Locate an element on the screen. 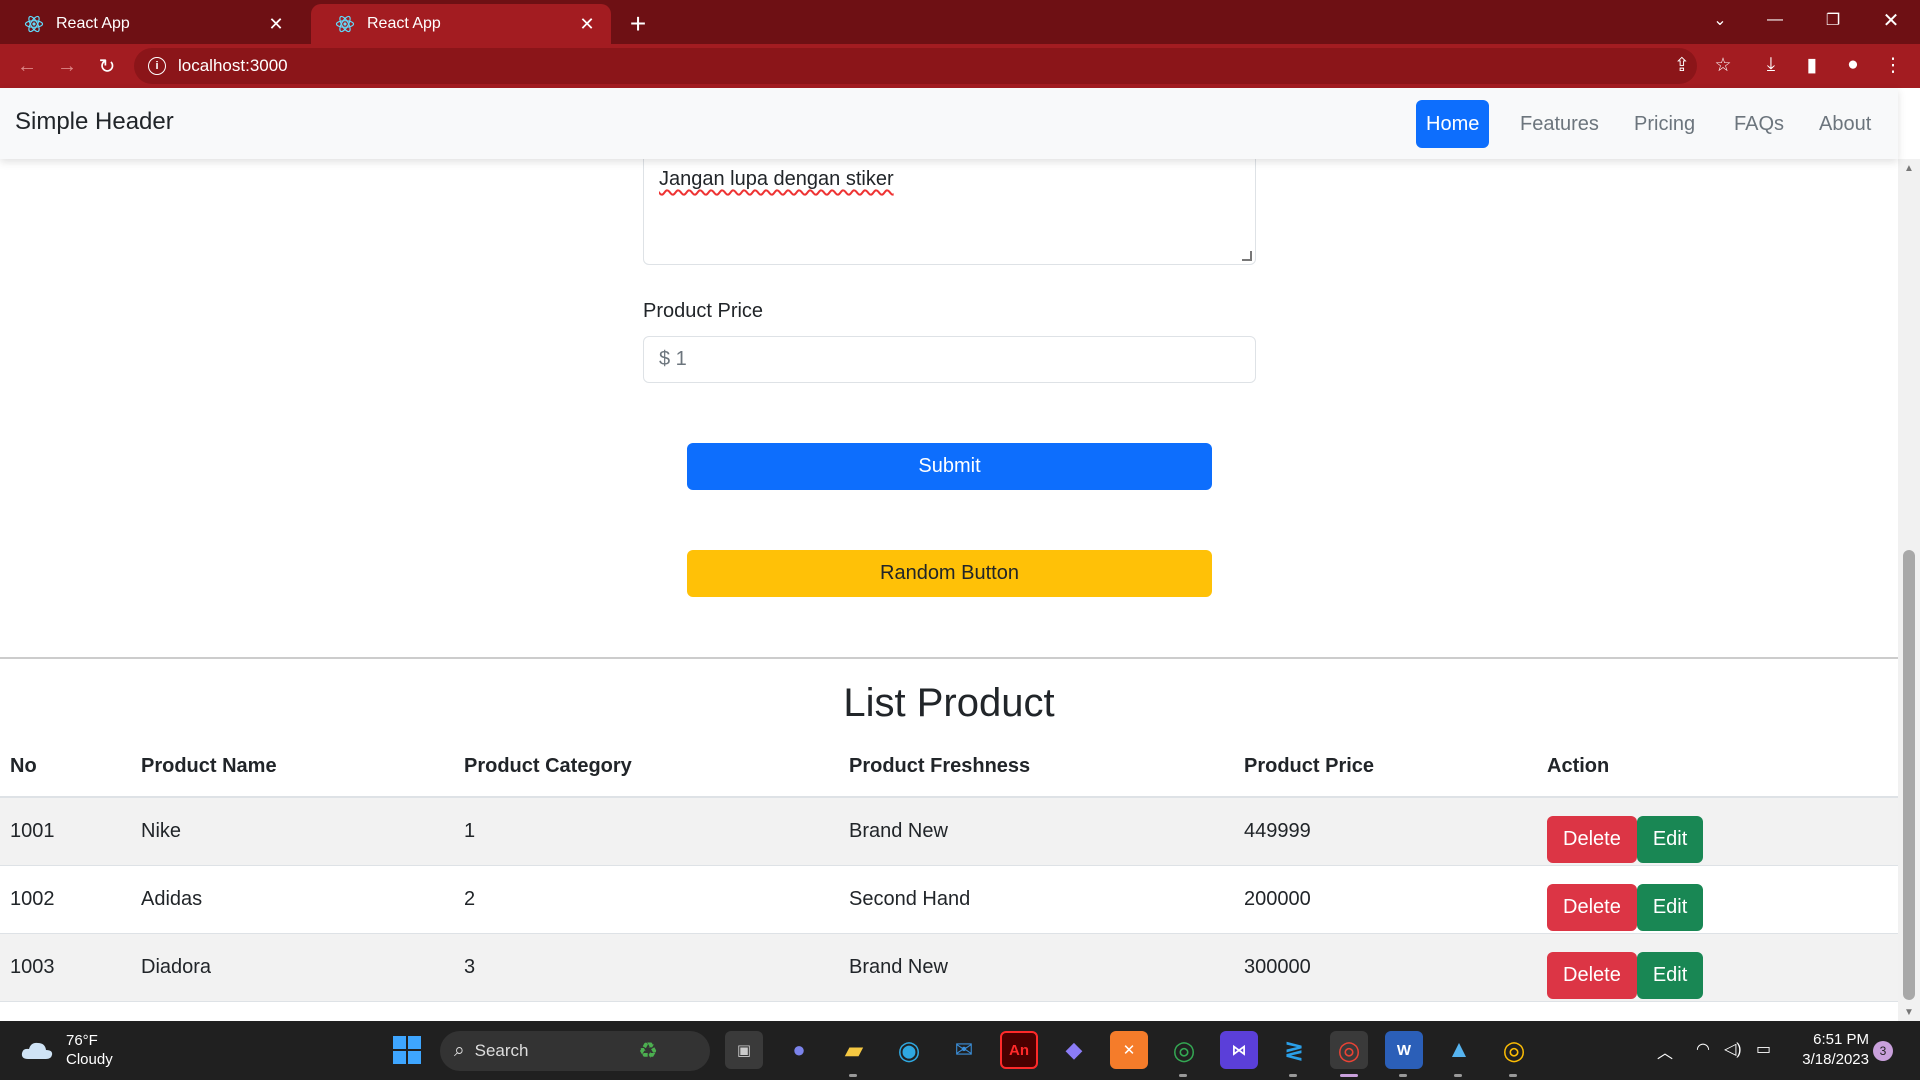 The height and width of the screenshot is (1080, 1920). vscode-icon: ≷ is located at coordinates (1294, 1050).